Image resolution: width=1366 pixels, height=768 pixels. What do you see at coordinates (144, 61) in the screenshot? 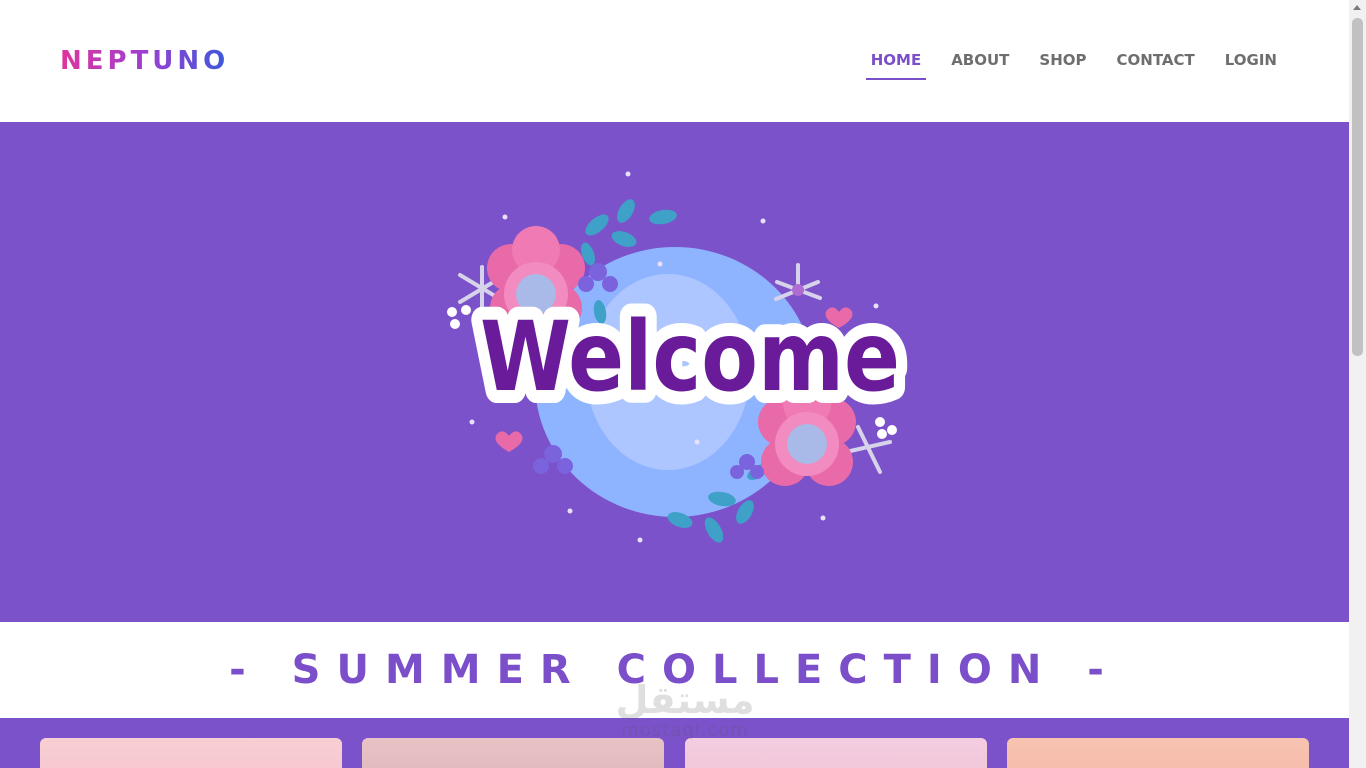
I see `site-logo: NEPTUNO` at bounding box center [144, 61].